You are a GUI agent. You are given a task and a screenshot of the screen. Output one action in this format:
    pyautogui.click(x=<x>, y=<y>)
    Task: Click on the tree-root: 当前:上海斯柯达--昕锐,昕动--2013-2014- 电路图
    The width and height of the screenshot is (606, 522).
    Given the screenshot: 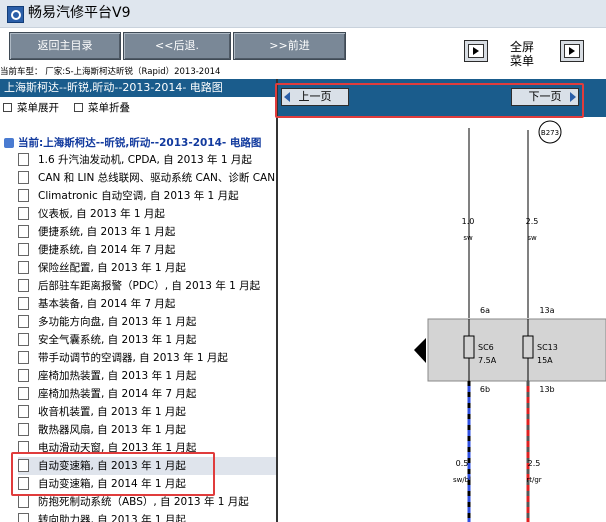 What is the action you would take?
    pyautogui.click(x=132, y=142)
    